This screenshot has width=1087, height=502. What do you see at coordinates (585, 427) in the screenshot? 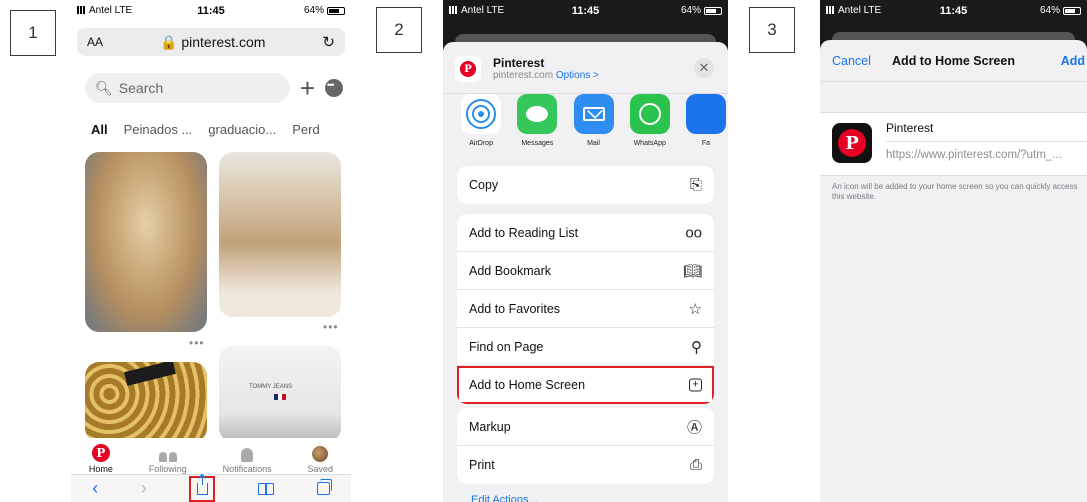
I see `action-markup: Markup Ⓐ` at bounding box center [585, 427].